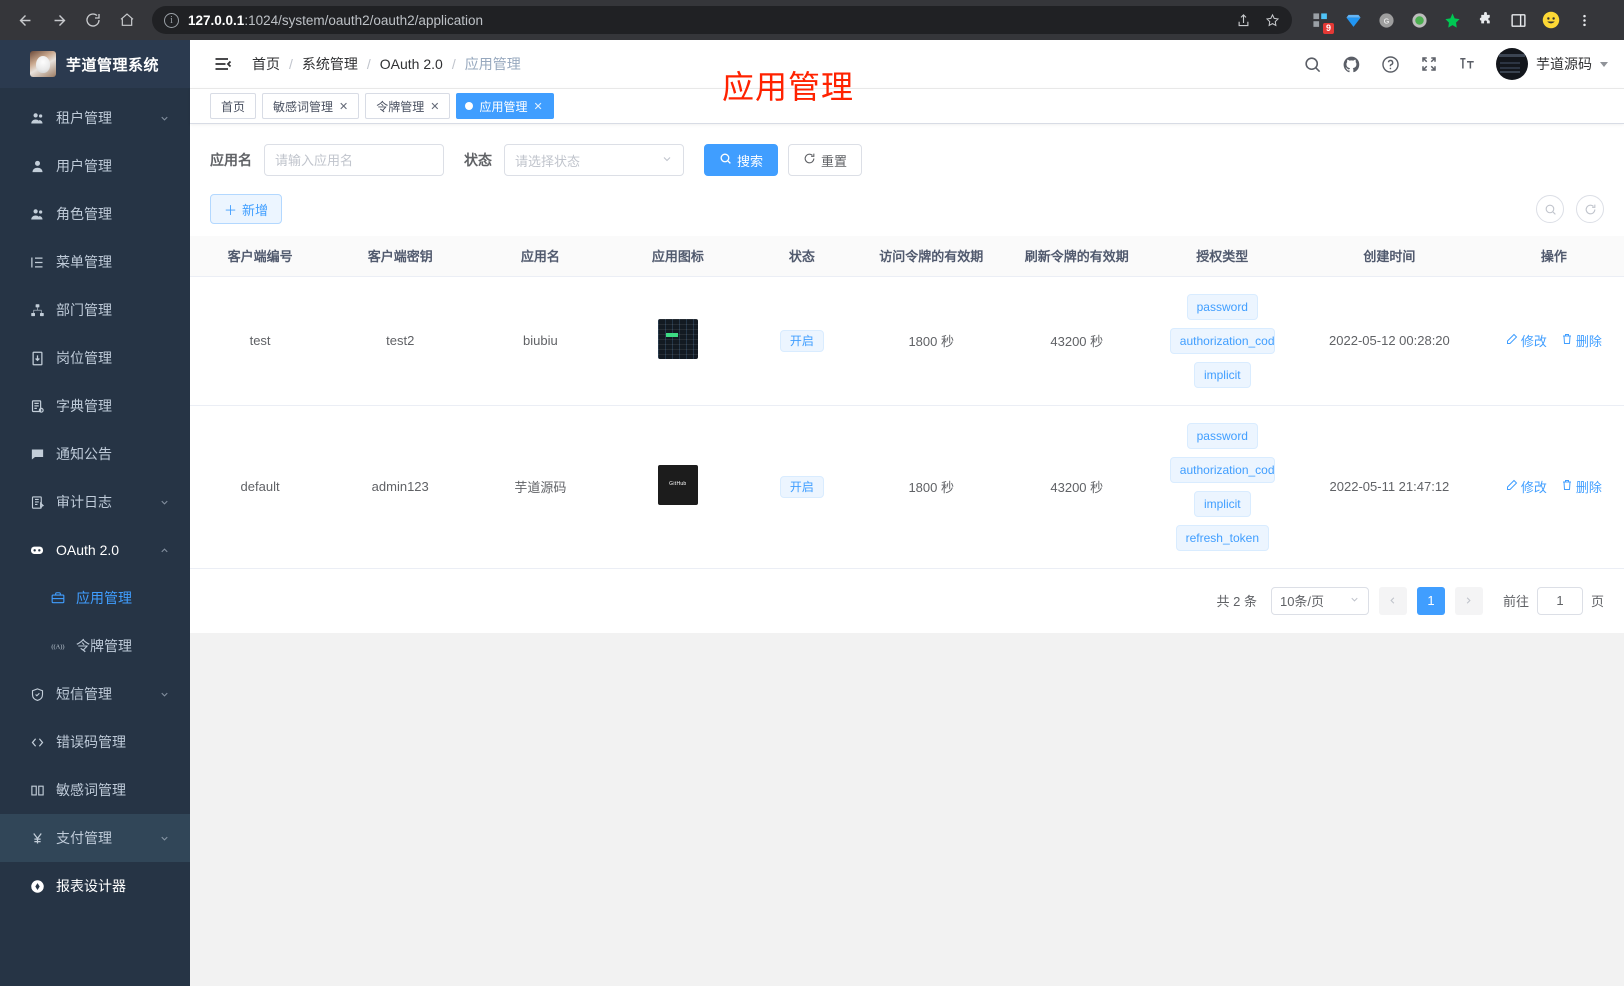 Image resolution: width=1624 pixels, height=986 pixels. Describe the element at coordinates (1429, 64) in the screenshot. I see `fullscreen-icon` at that location.